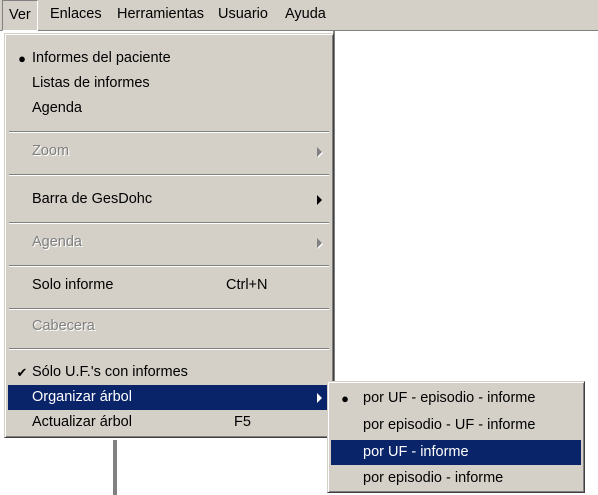 The width and height of the screenshot is (598, 495). I want to click on menu-item-listas-informes: Listas de informes, so click(169, 83).